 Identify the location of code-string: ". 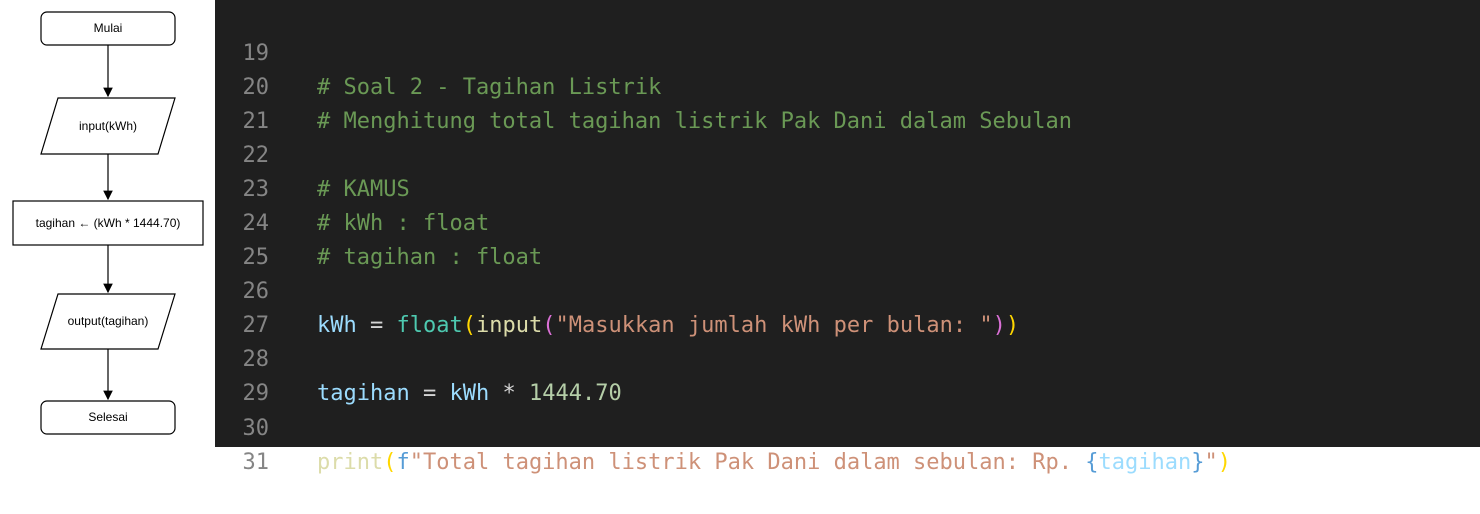
(1211, 462).